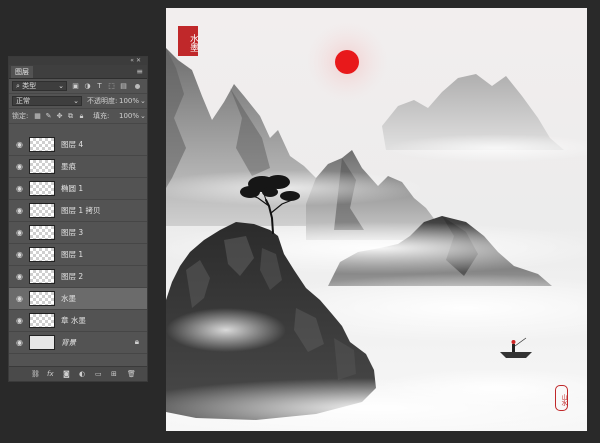 This screenshot has width=600, height=443. Describe the element at coordinates (81, 210) in the screenshot. I see `layer-name: 图层 1 拷贝` at that location.